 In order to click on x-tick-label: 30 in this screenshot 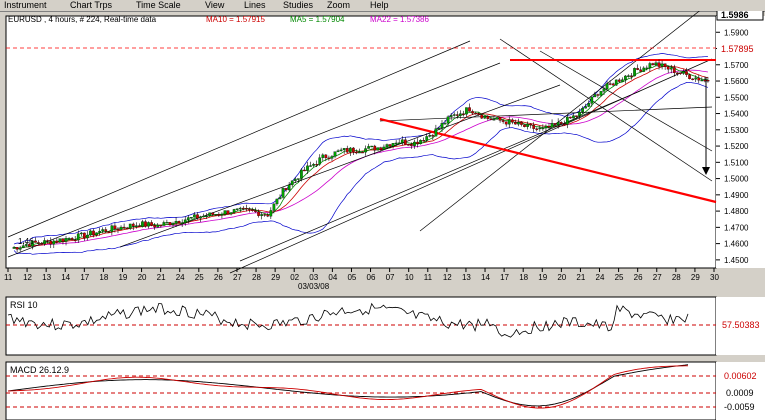, I will do `click(714, 277)`.